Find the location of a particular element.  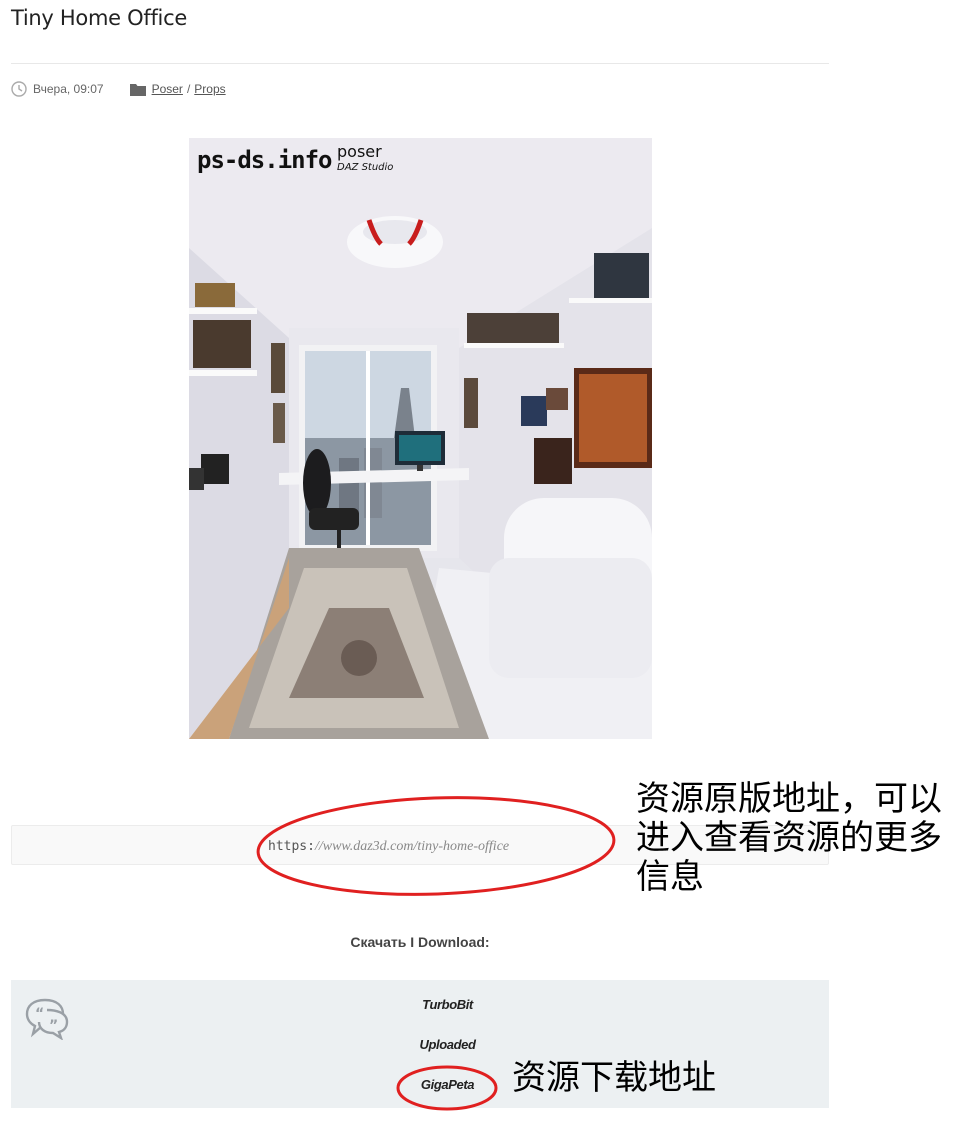

source-url: https://www.daz3d.com/tiny-home-office is located at coordinates (388, 847).